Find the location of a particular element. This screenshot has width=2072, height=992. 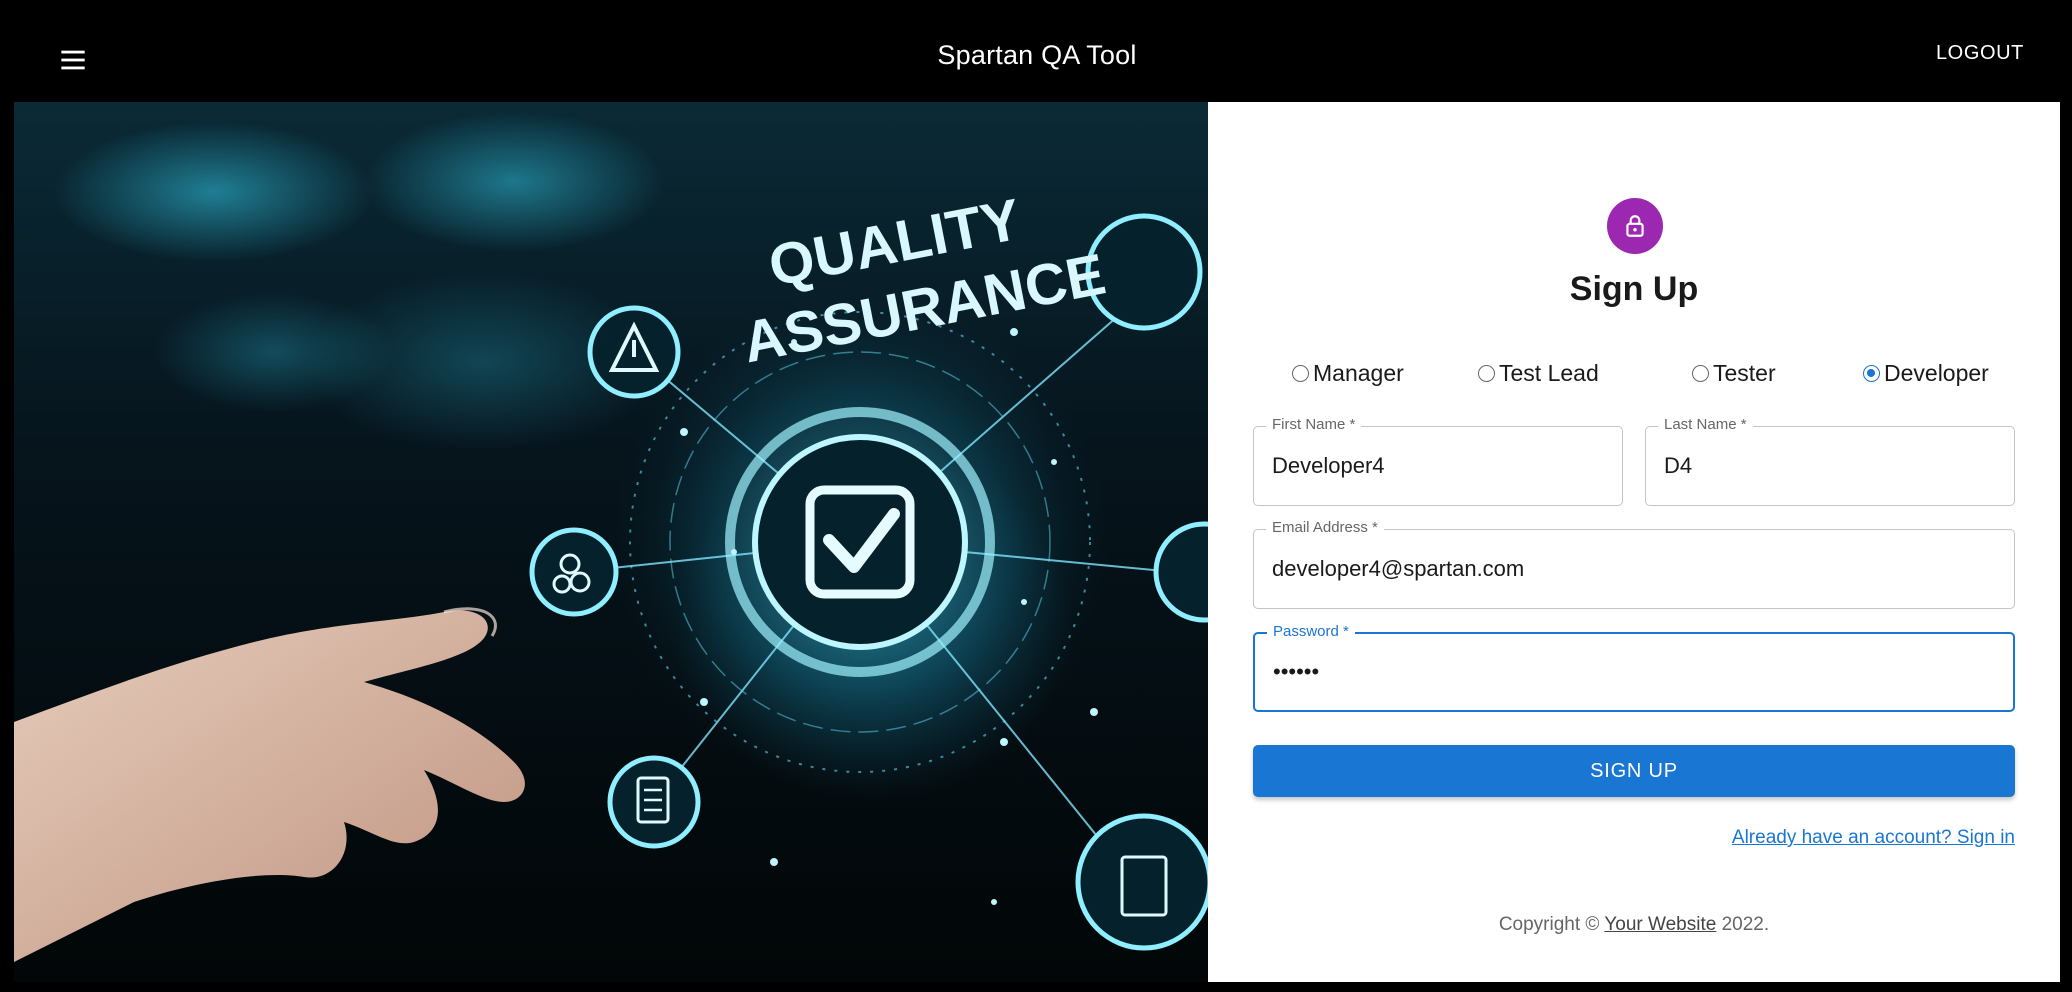

radio-tester is located at coordinates (1700, 373).